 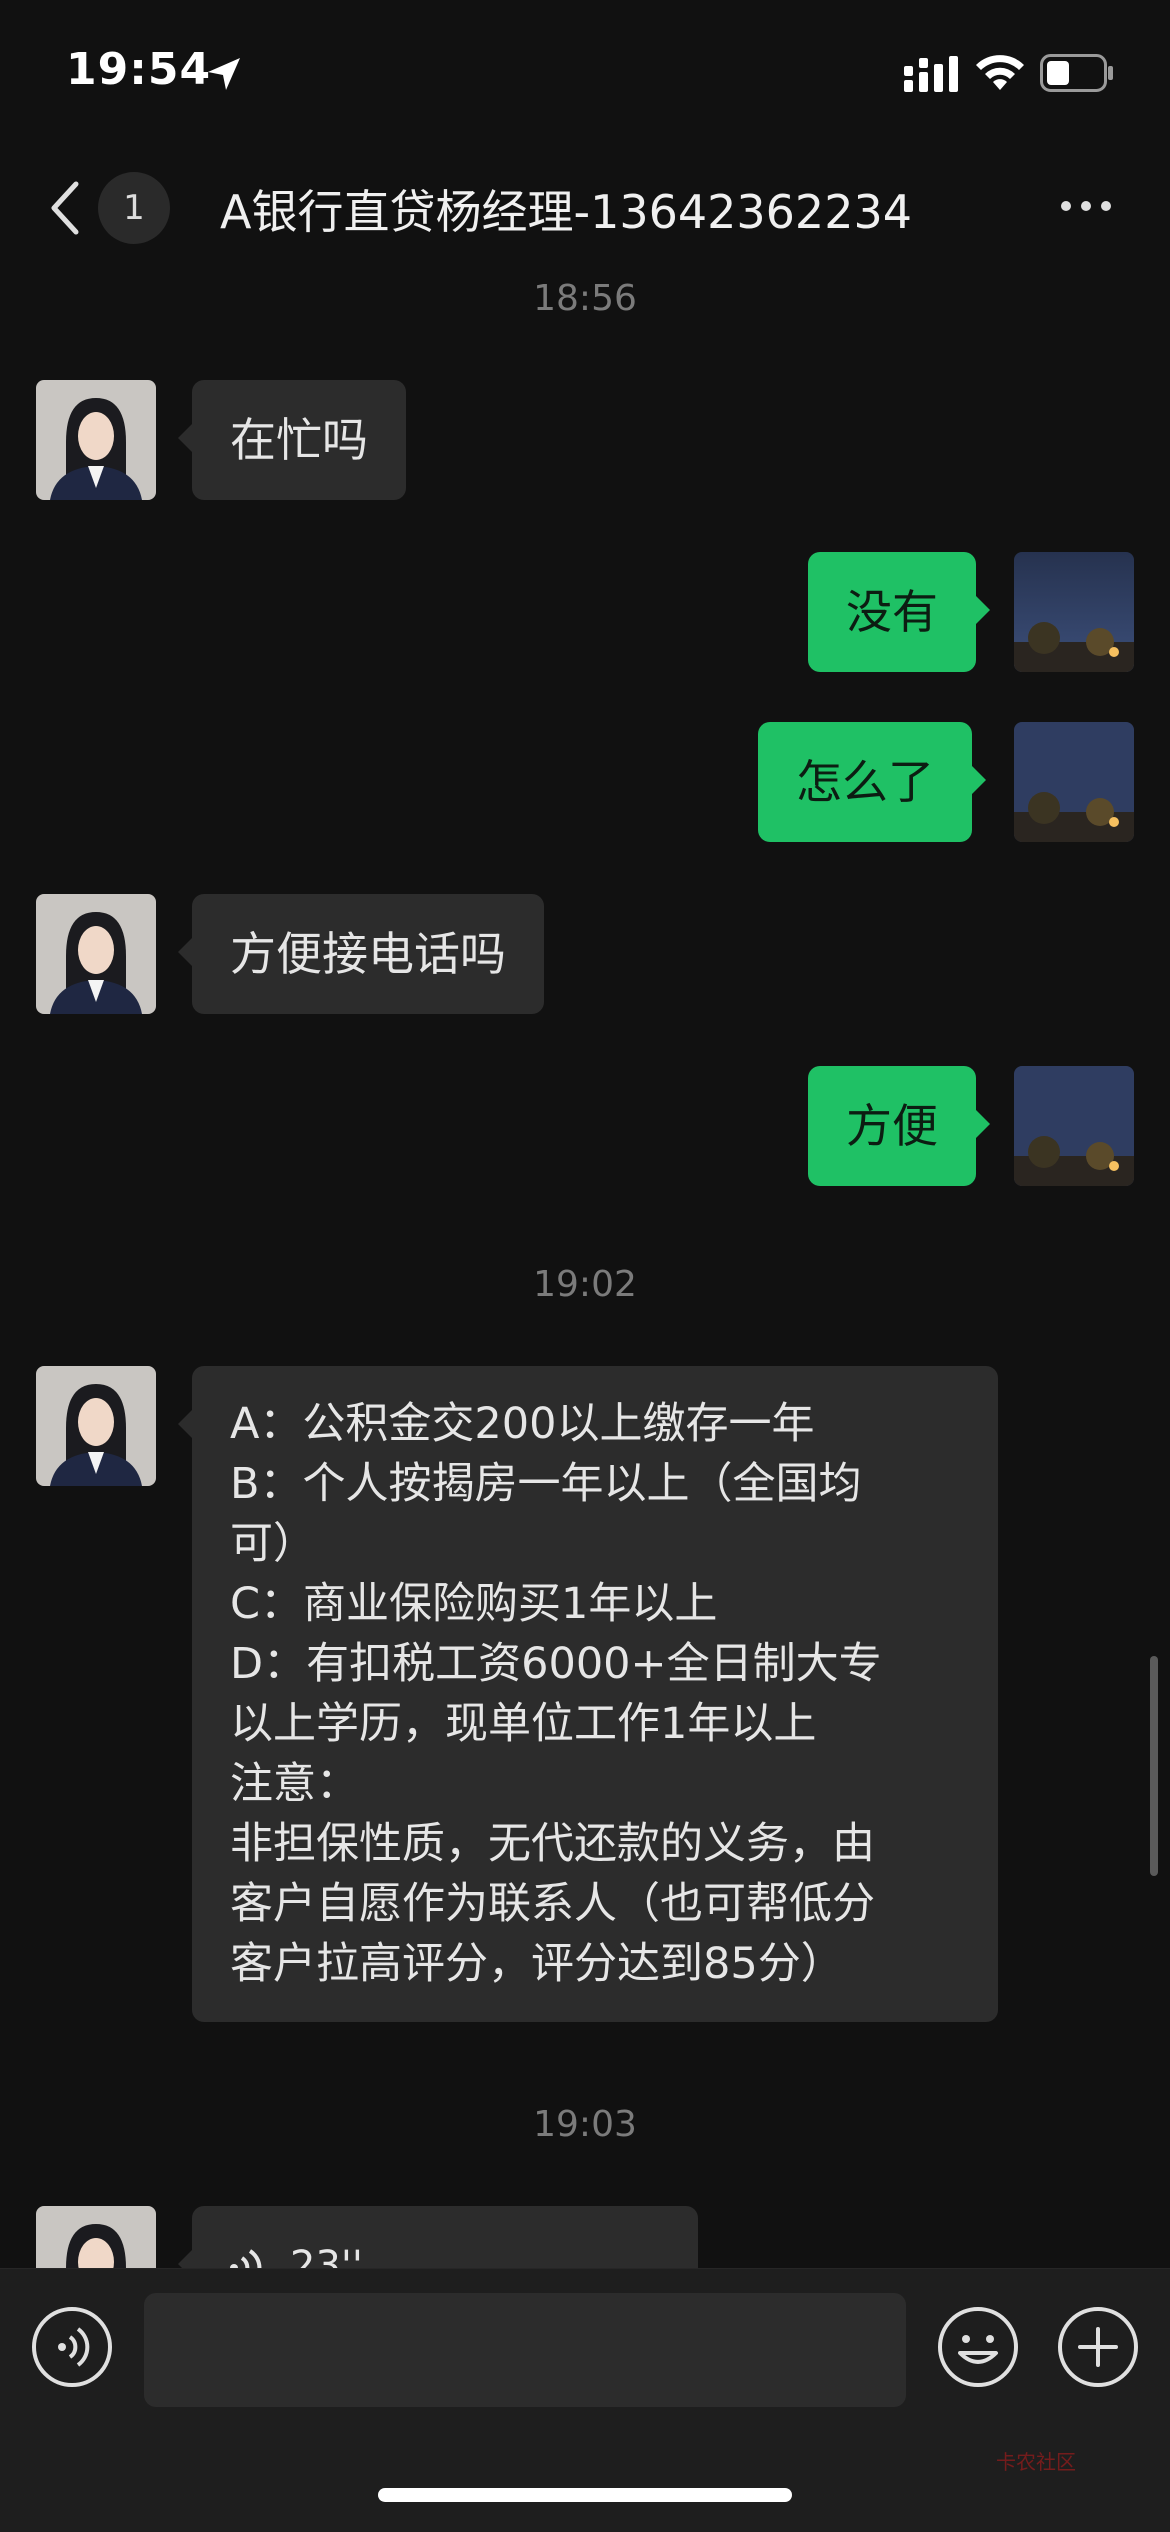 What do you see at coordinates (523, 1724) in the screenshot?
I see `message-text-line: 以上学历，现单位工作1年以上` at bounding box center [523, 1724].